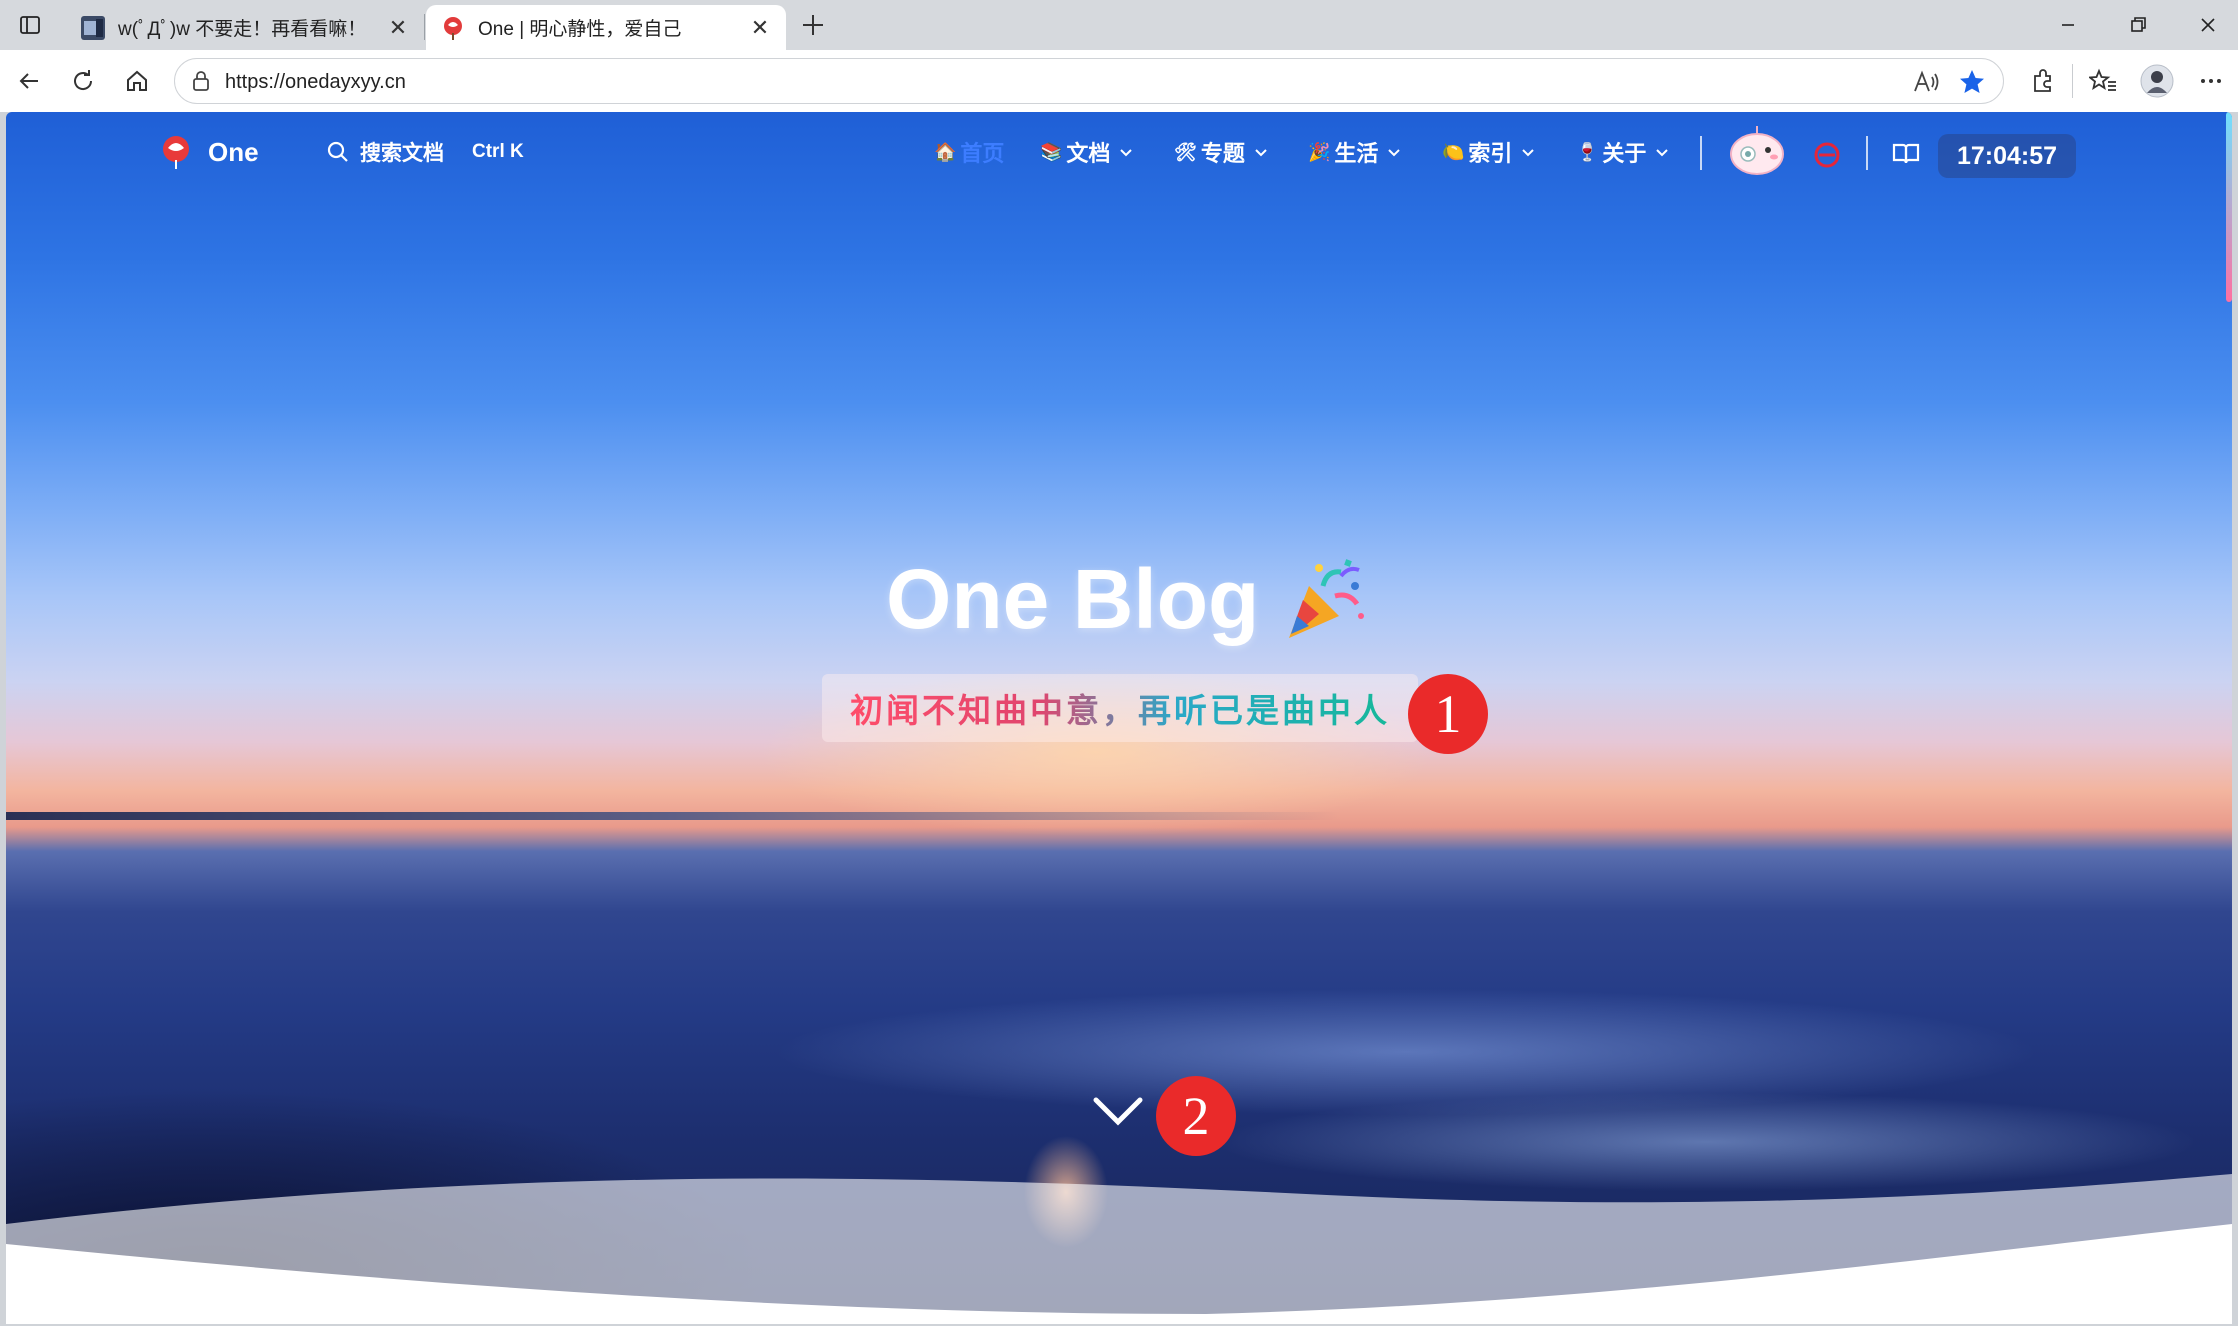 The width and height of the screenshot is (2238, 1326). I want to click on site-logo-text: One, so click(233, 152).